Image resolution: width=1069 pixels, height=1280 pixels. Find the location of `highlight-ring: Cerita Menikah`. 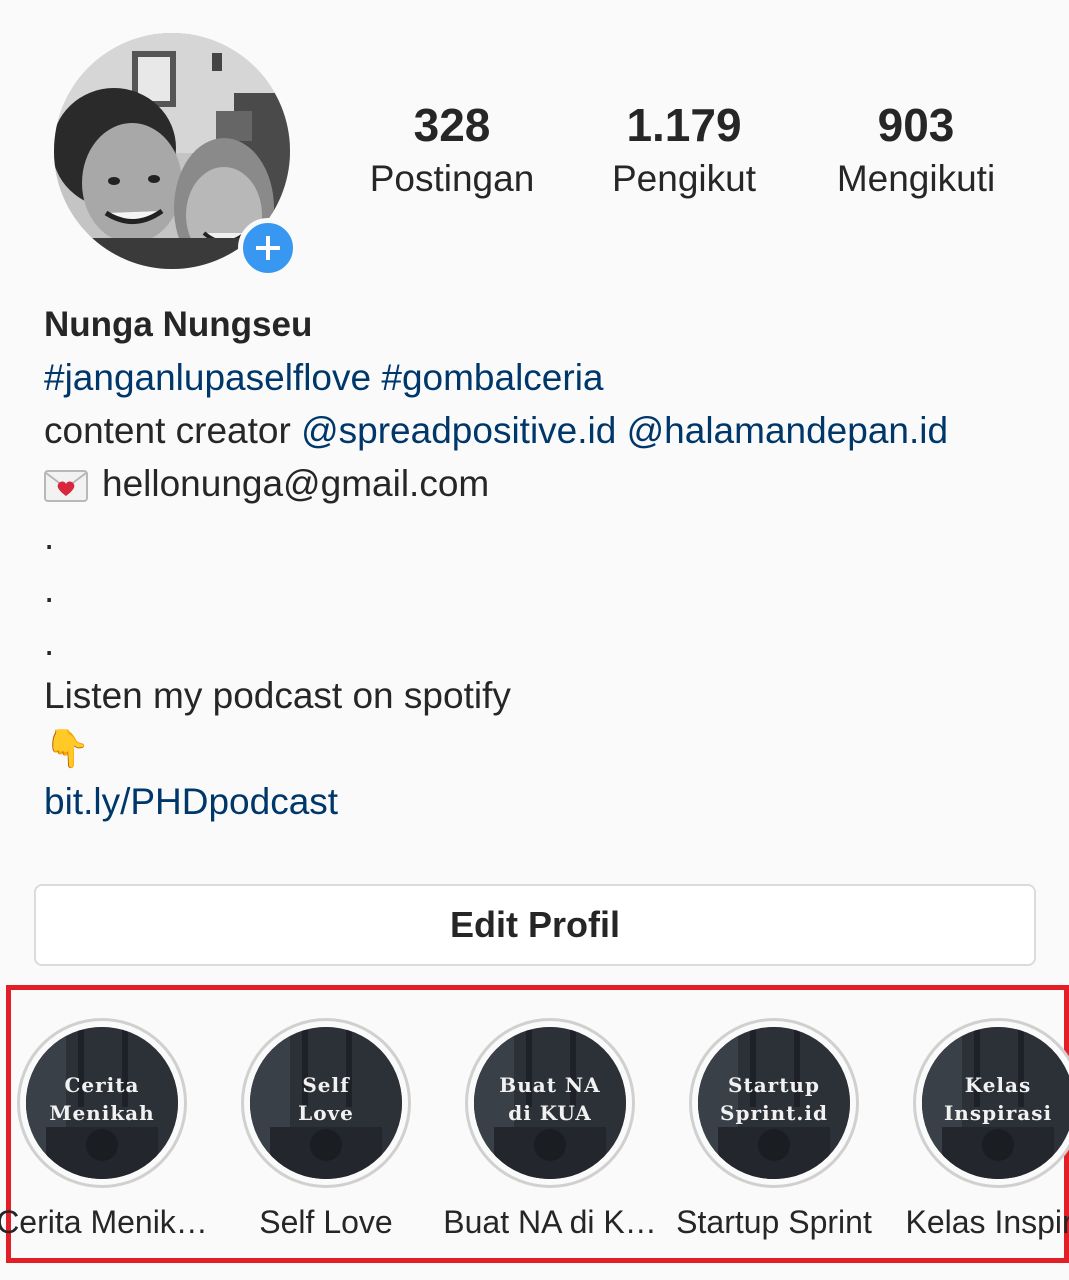

highlight-ring: Cerita Menikah is located at coordinates (102, 1103).